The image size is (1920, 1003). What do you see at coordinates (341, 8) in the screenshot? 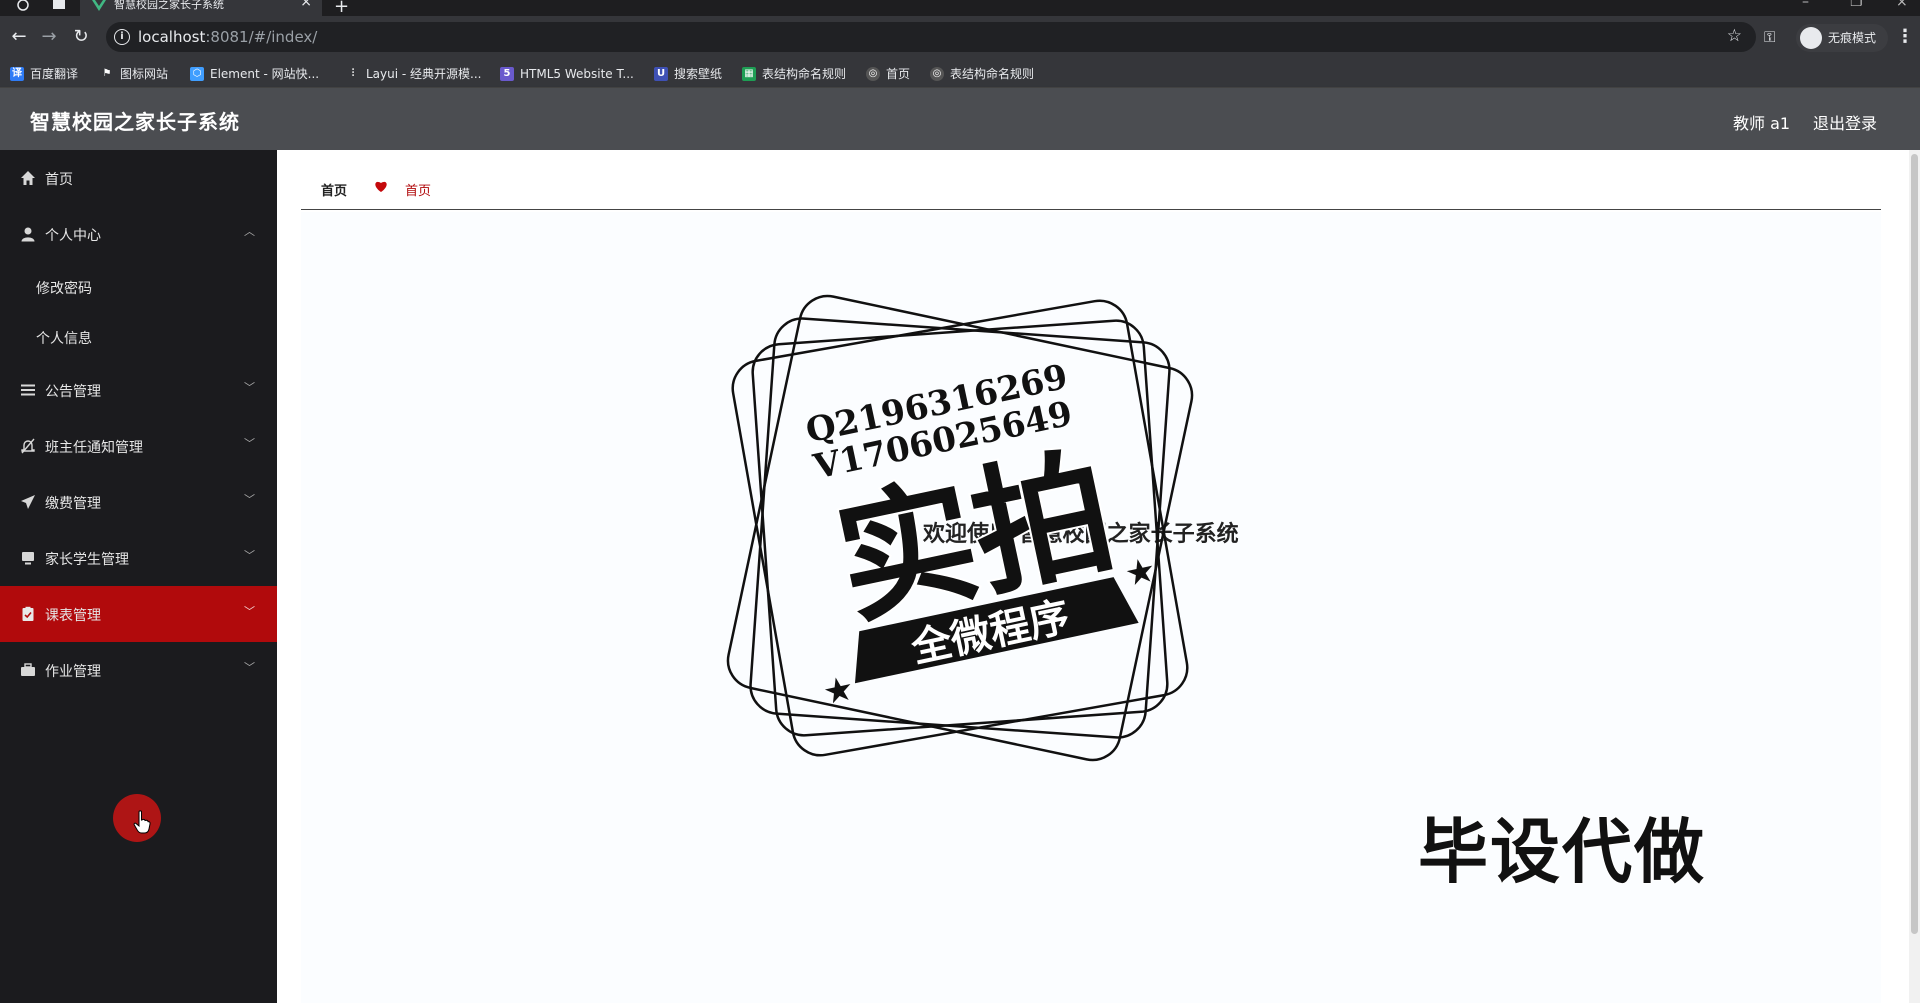
I see `new-tab-icon: +` at bounding box center [341, 8].